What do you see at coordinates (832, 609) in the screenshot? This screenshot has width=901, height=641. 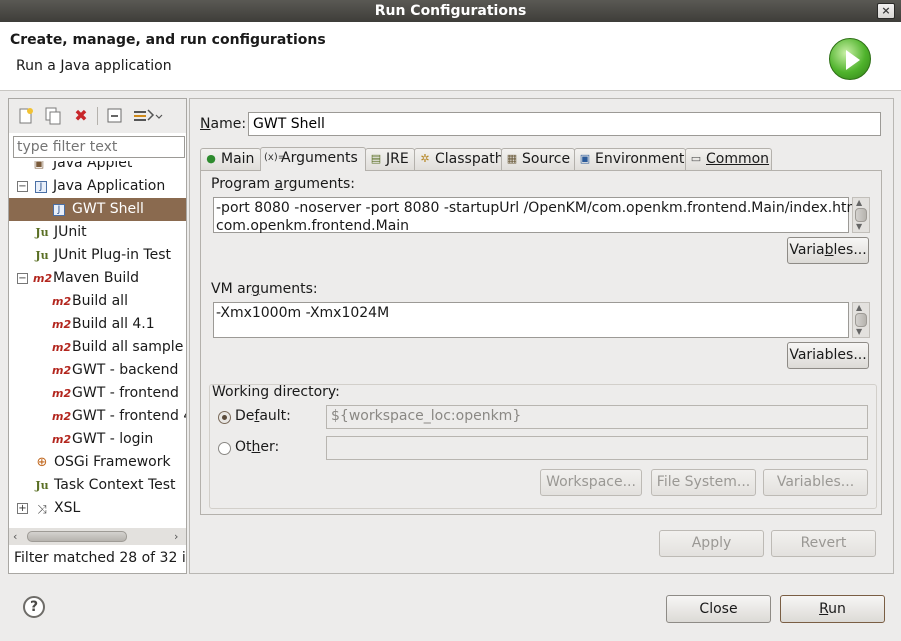 I see `run-button: Run` at bounding box center [832, 609].